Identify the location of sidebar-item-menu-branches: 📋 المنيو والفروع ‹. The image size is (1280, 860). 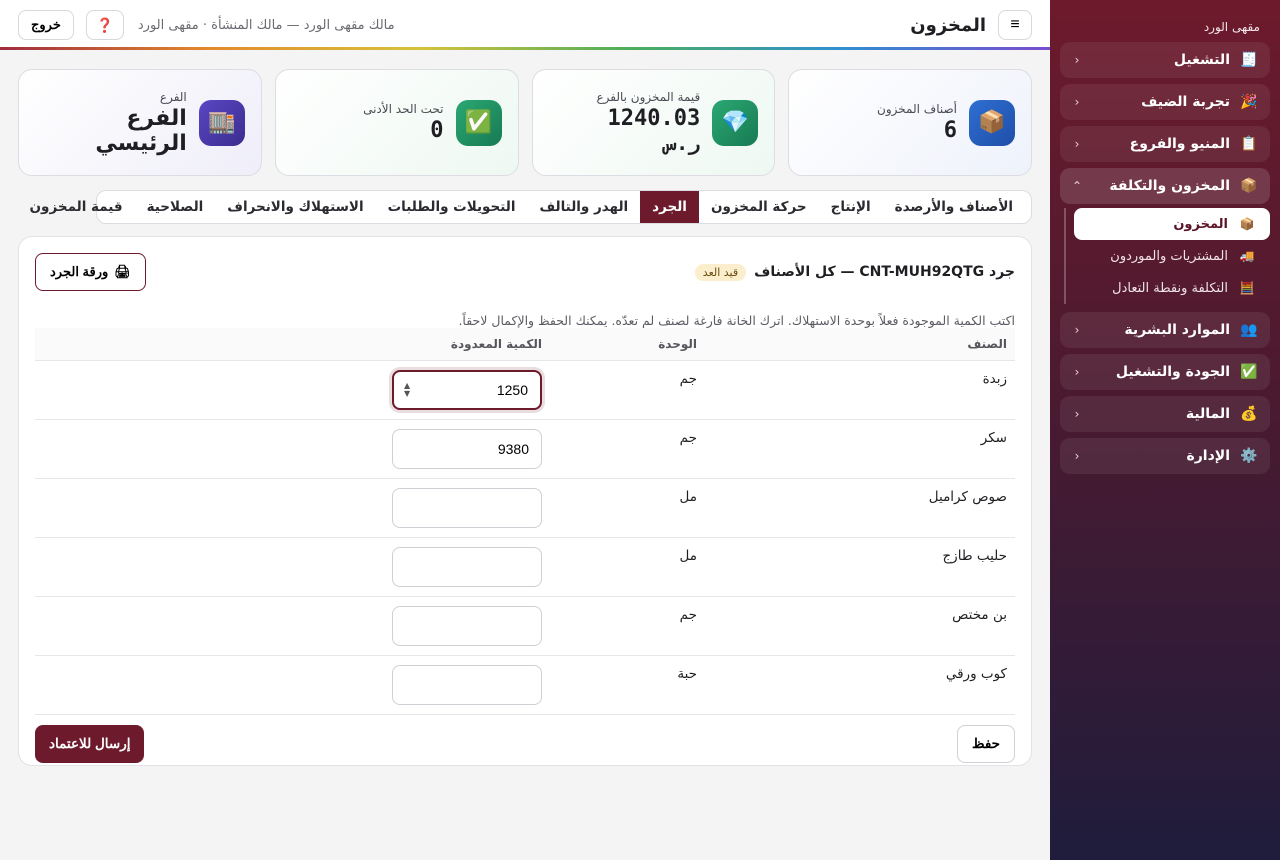
(1165, 144).